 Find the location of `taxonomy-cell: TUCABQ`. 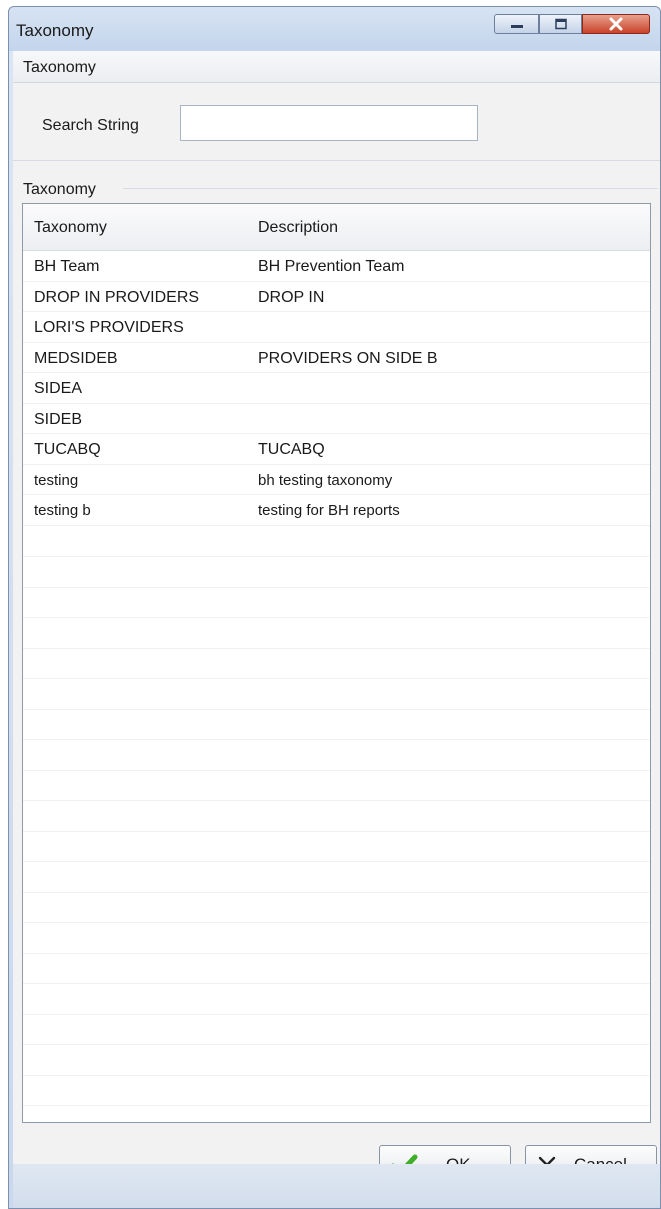

taxonomy-cell: TUCABQ is located at coordinates (67, 449).